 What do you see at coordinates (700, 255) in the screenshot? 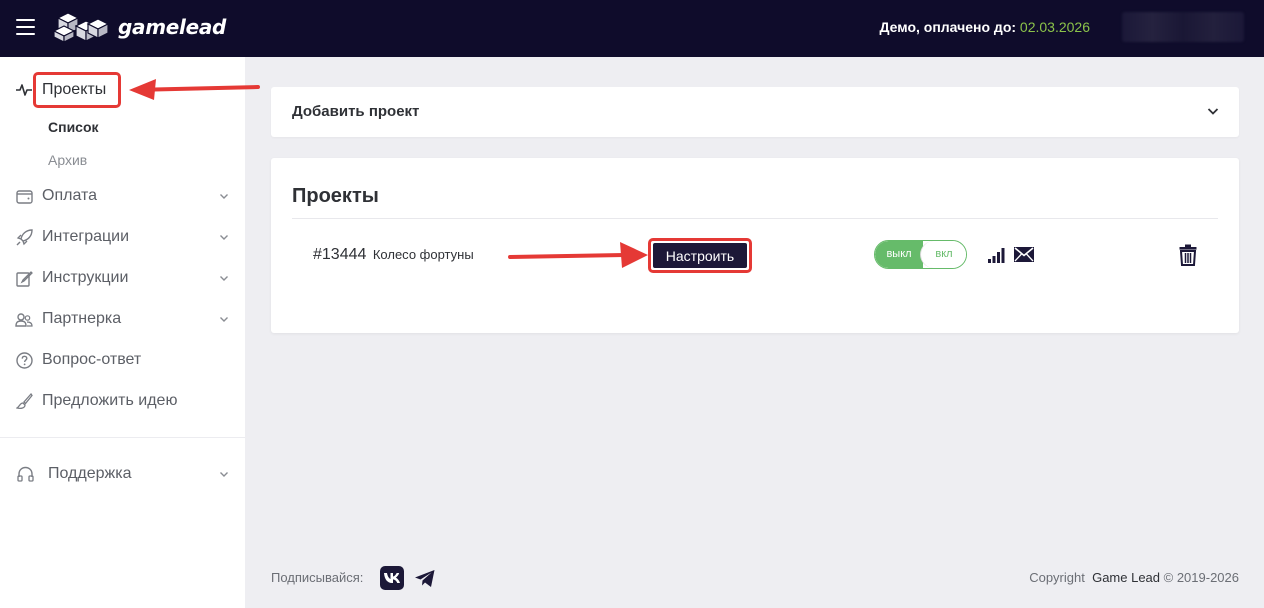
I see `setup-button: Настроить` at bounding box center [700, 255].